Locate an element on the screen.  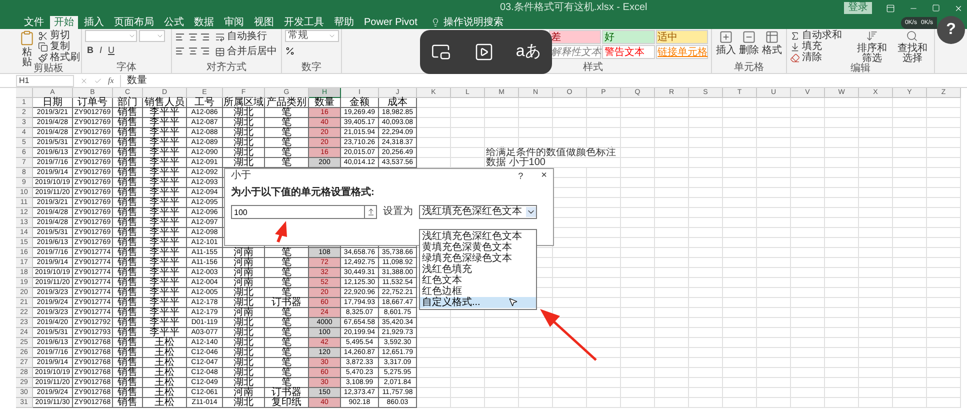
number-format-dropdown: 常规 is located at coordinates (312, 36).